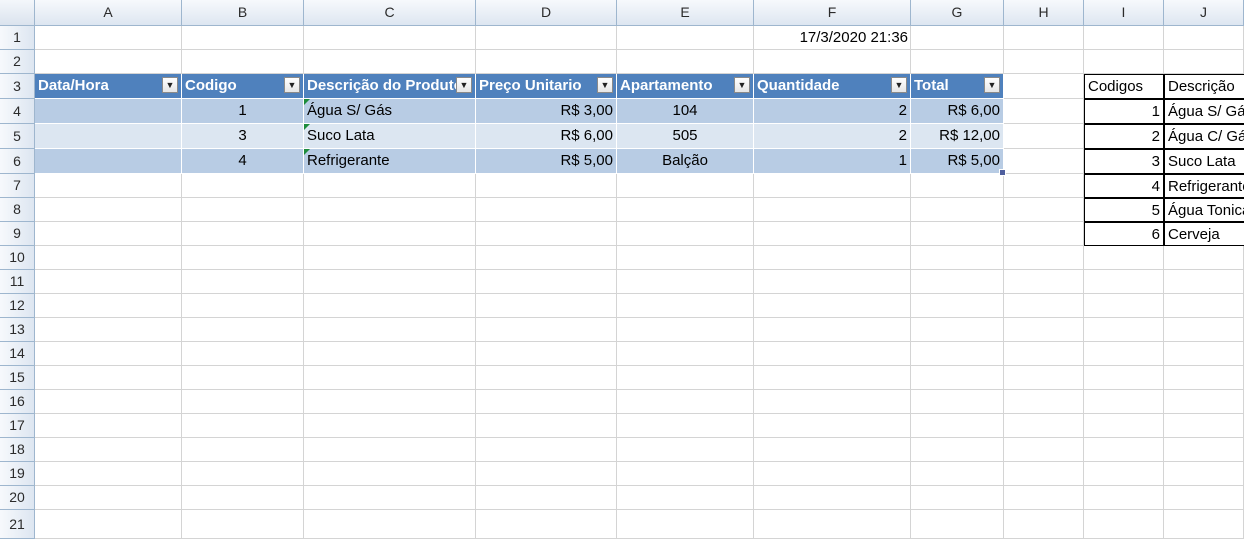 The image size is (1244, 539). What do you see at coordinates (685, 13) in the screenshot?
I see `column-header-e: E` at bounding box center [685, 13].